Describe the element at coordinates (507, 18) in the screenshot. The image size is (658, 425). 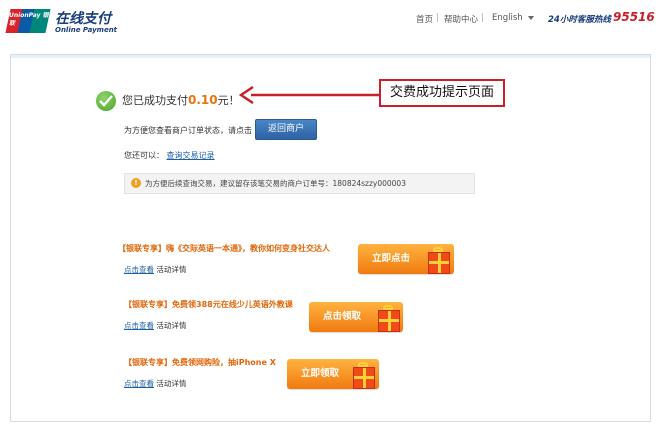
I see `language-selector: English` at that location.